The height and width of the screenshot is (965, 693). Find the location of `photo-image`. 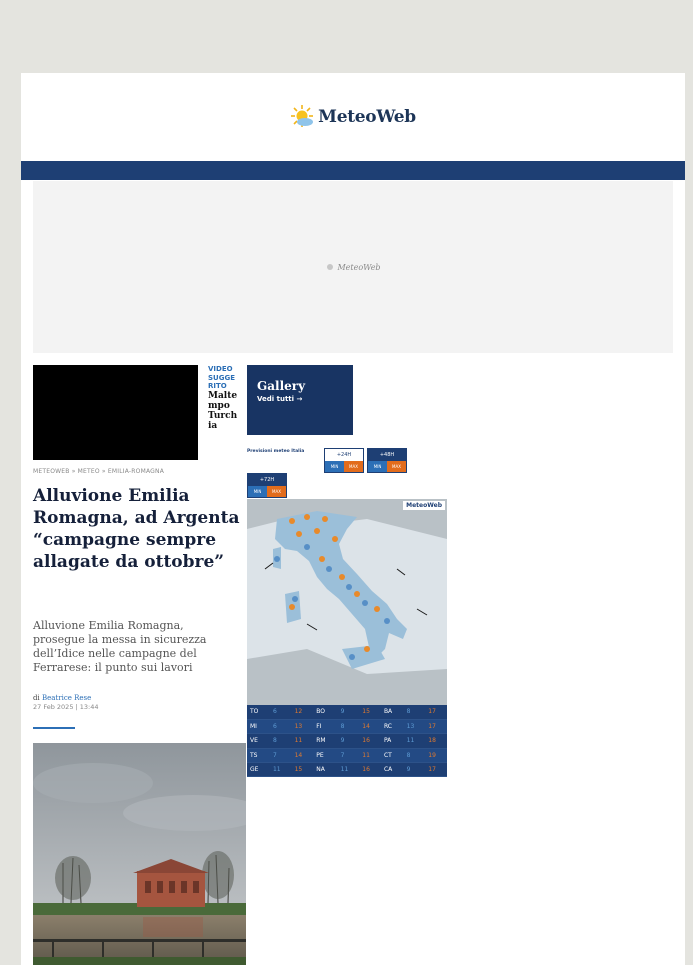

photo-image is located at coordinates (139, 854).